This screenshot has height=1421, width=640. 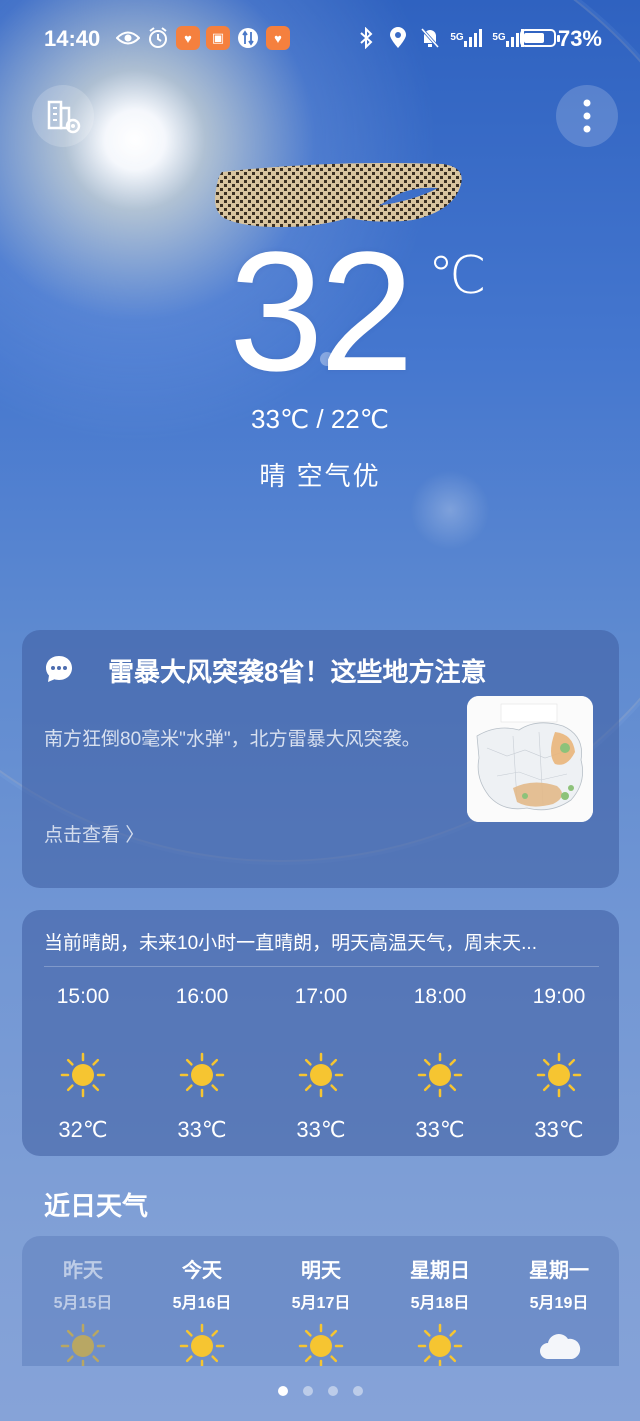 What do you see at coordinates (94, 833) in the screenshot?
I see `news-view-link: 点击查看 〉` at bounding box center [94, 833].